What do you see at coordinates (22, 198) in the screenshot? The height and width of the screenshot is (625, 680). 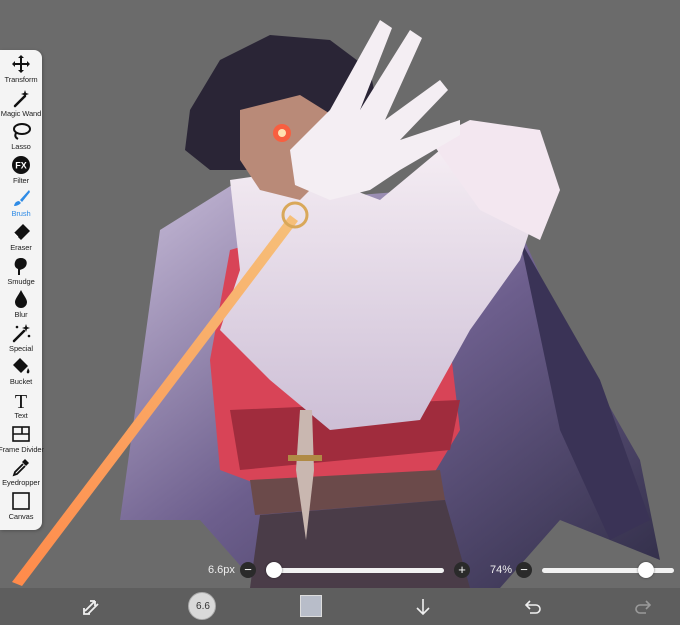 I see `brush-icon` at bounding box center [22, 198].